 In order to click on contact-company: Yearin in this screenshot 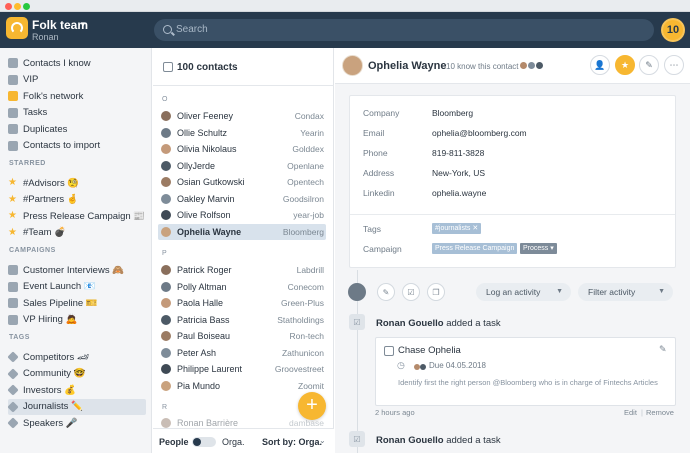, I will do `click(312, 132)`.